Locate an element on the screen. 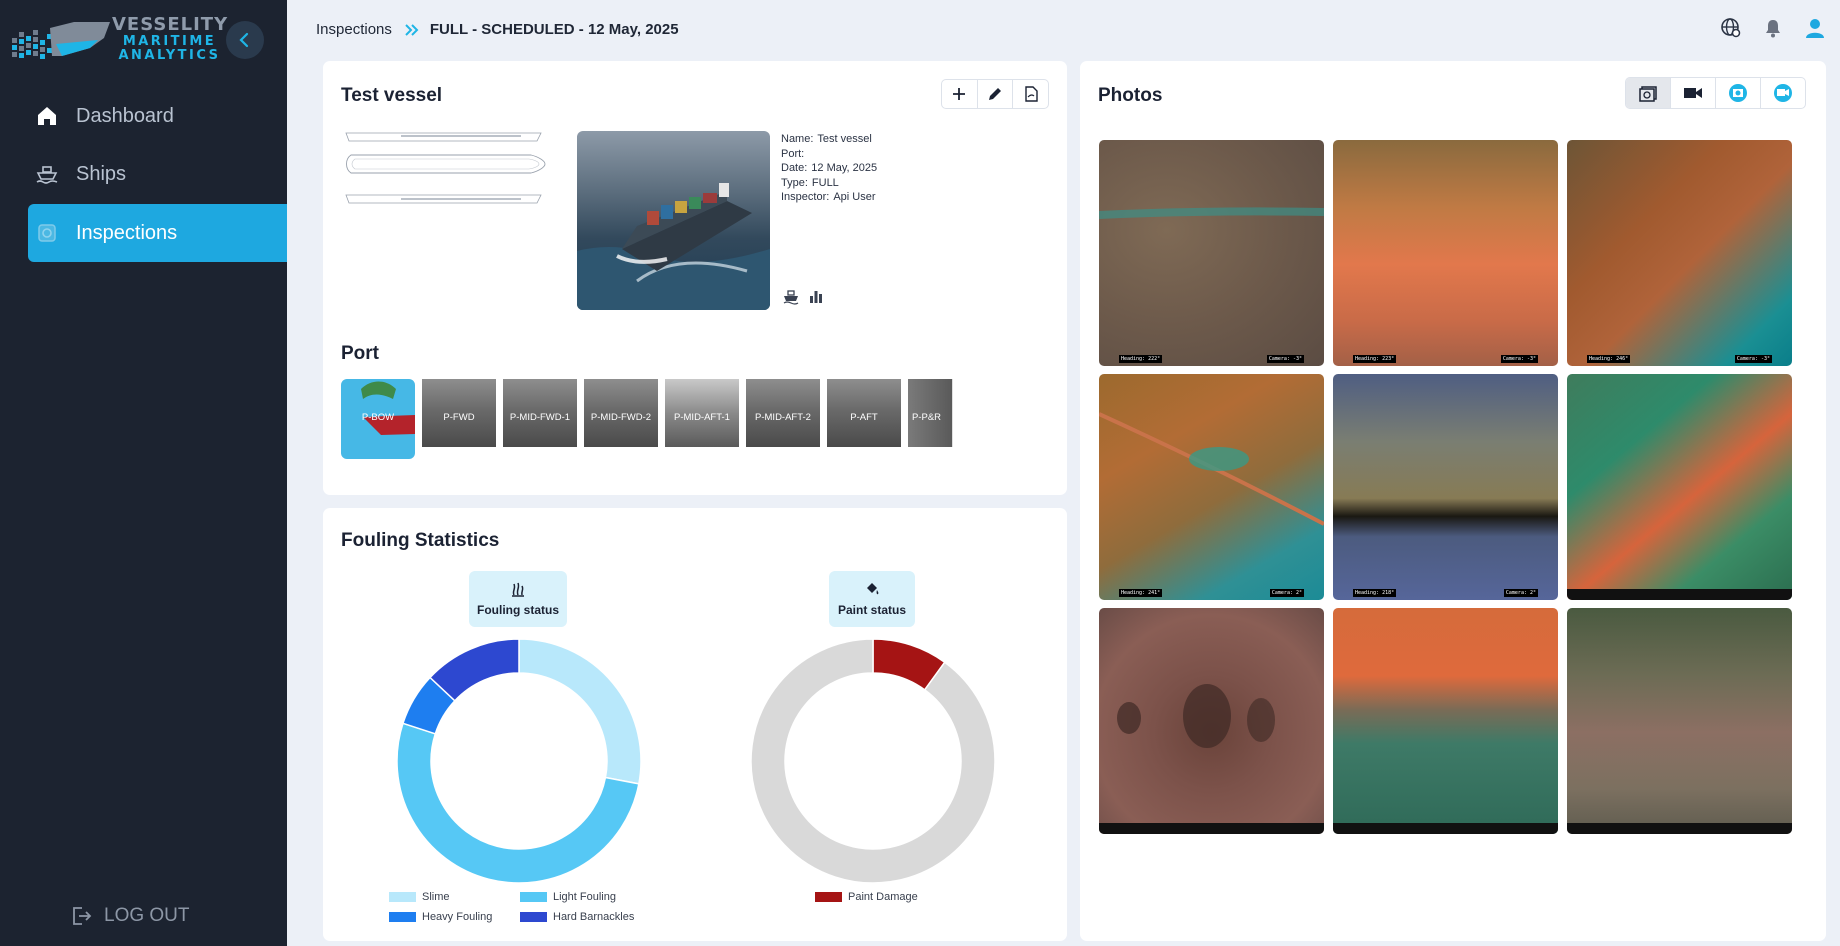 The image size is (1840, 946). ship-details-icon is located at coordinates (791, 297).